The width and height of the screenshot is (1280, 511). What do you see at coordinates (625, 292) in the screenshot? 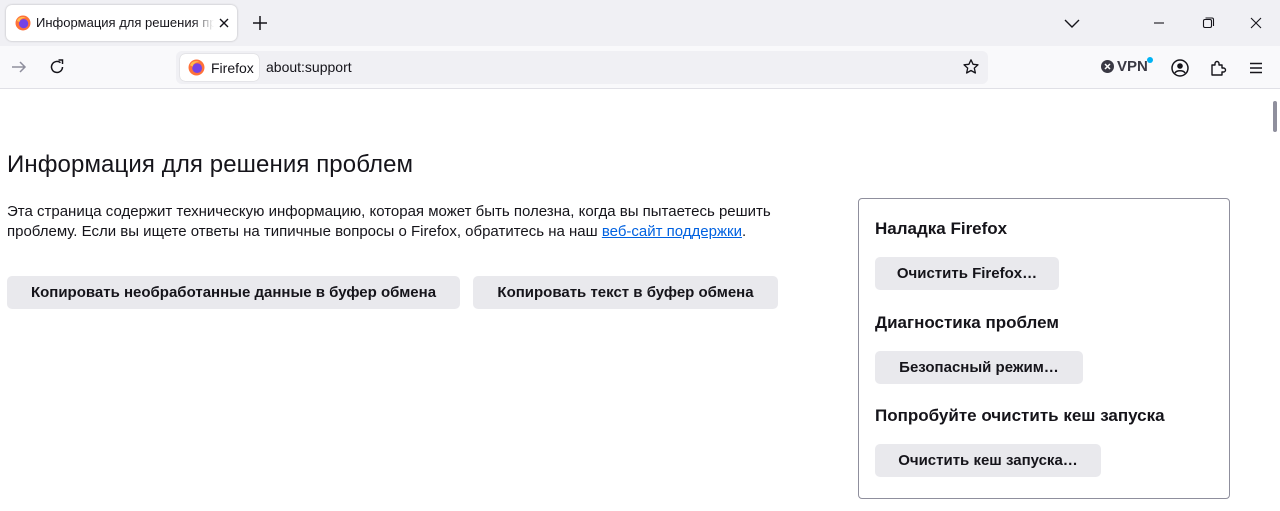
I see `copy-text-button: Копировать текст в буфер обмена` at bounding box center [625, 292].